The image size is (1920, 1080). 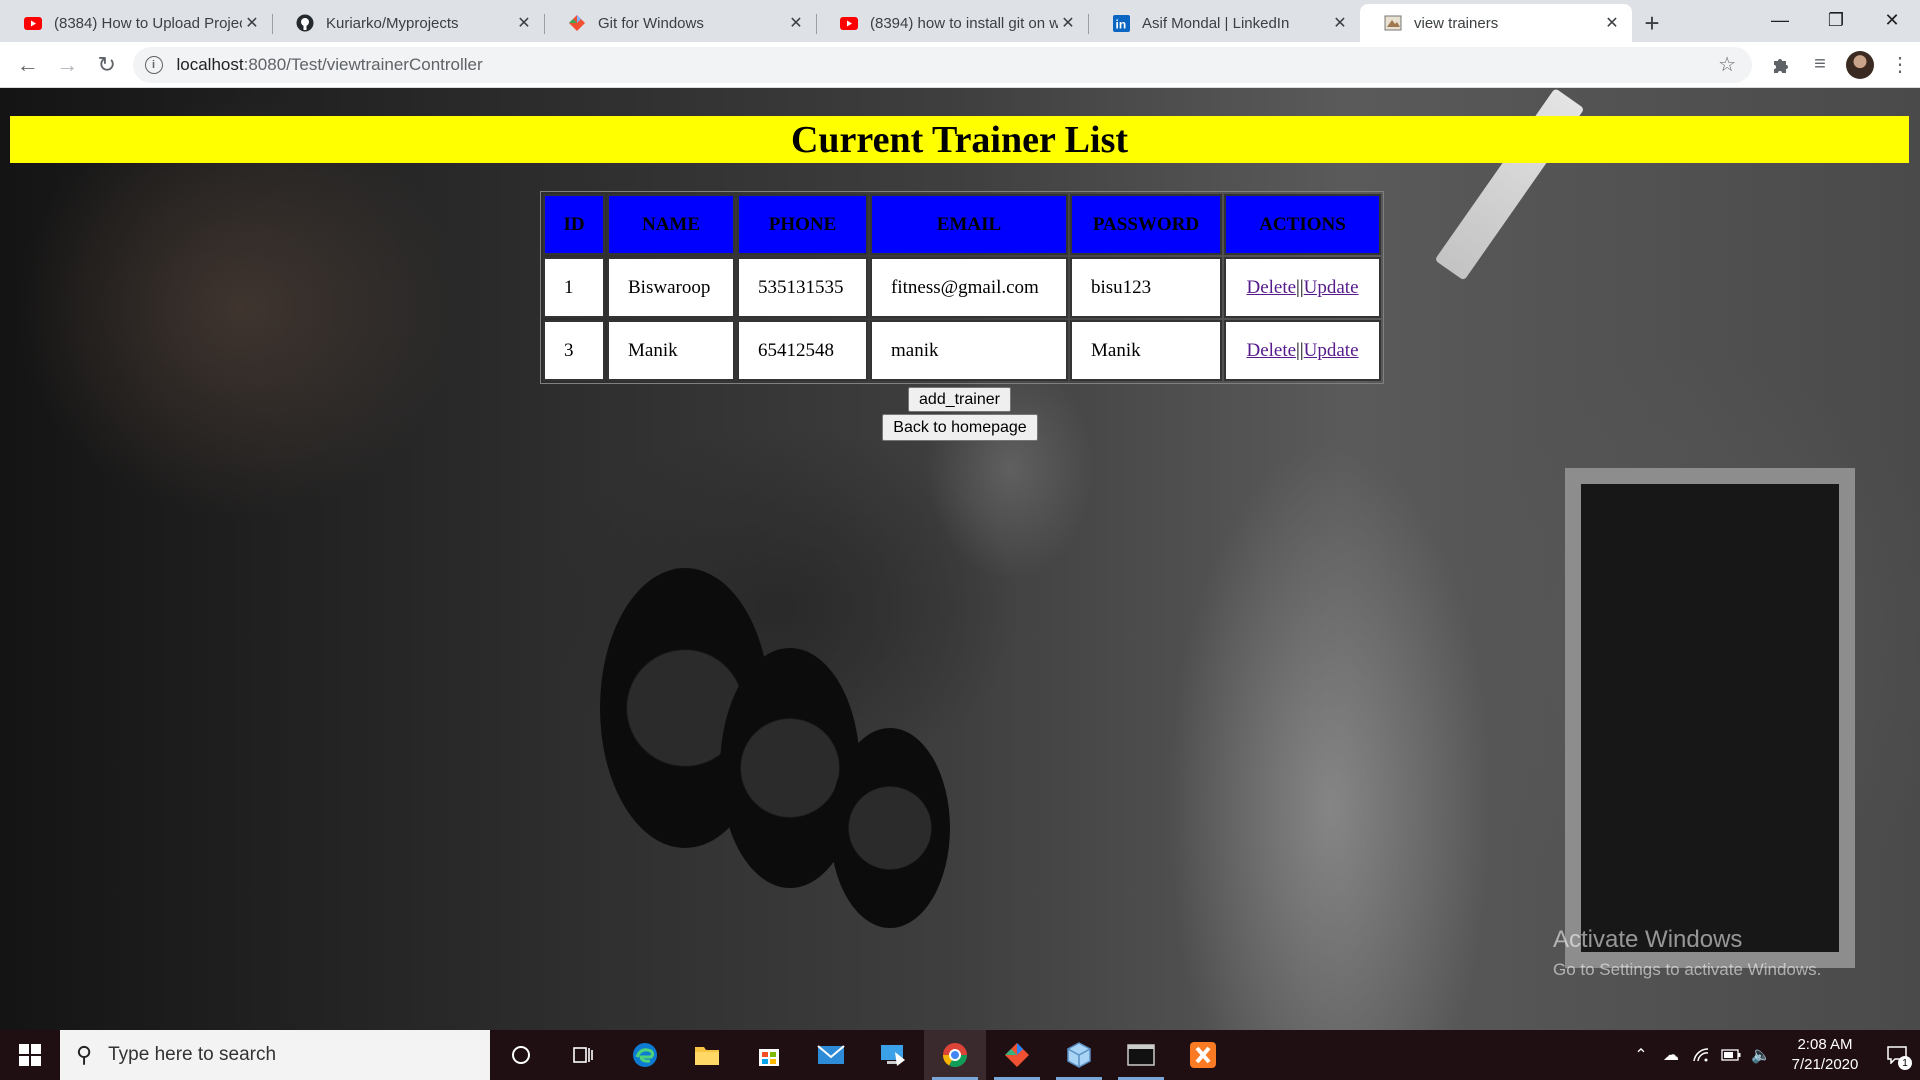 I want to click on file-explorer-icon, so click(x=707, y=1055).